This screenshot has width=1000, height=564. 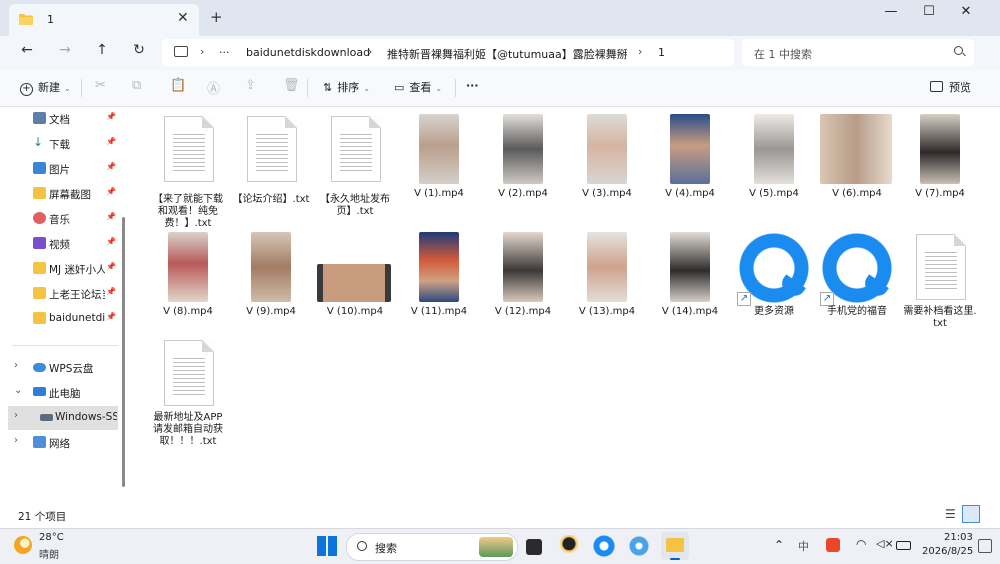 What do you see at coordinates (783, 54) in the screenshot?
I see `search-input: 在 1 中搜索` at bounding box center [783, 54].